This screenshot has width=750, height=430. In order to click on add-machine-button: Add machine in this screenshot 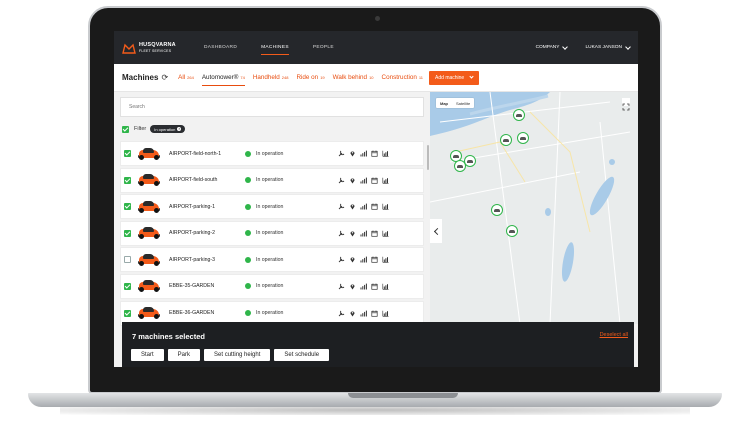, I will do `click(454, 77)`.